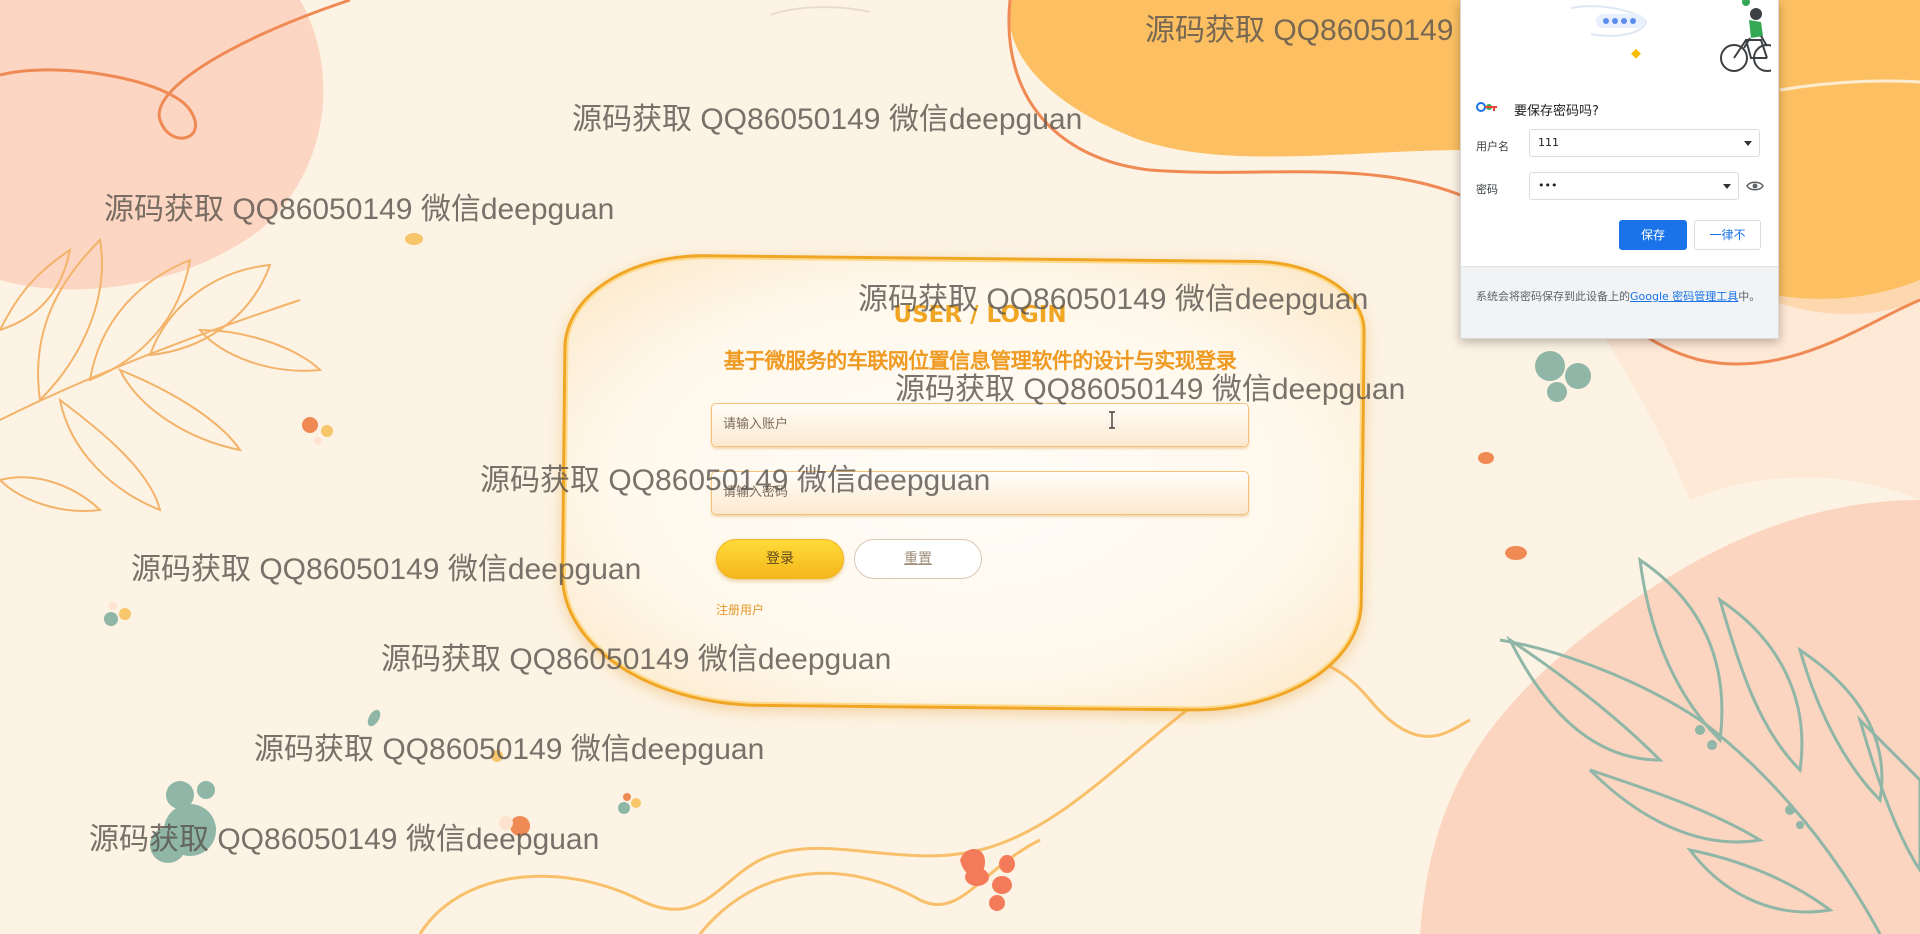  Describe the element at coordinates (1644, 143) in the screenshot. I see `username-select: 111` at that location.